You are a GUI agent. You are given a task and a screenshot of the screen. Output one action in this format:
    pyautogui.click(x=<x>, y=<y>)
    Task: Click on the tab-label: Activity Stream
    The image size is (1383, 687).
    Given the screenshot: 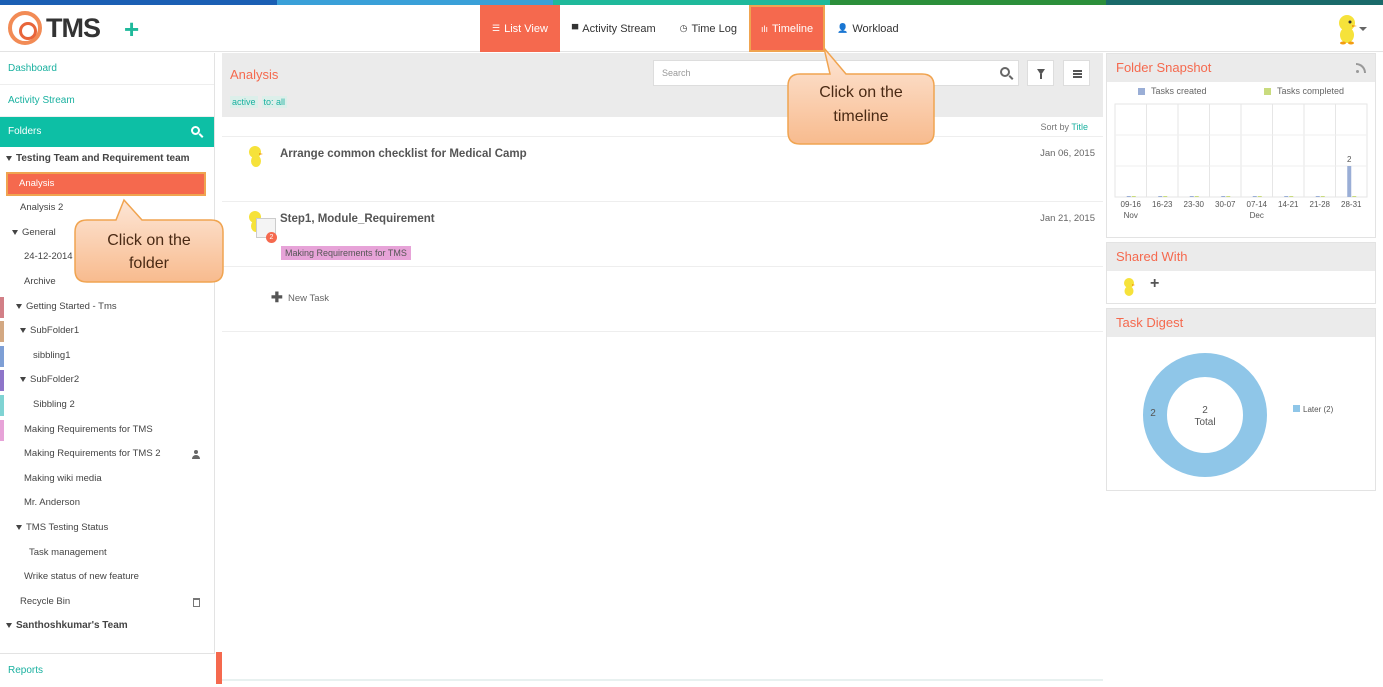 What is the action you would take?
    pyautogui.click(x=619, y=28)
    